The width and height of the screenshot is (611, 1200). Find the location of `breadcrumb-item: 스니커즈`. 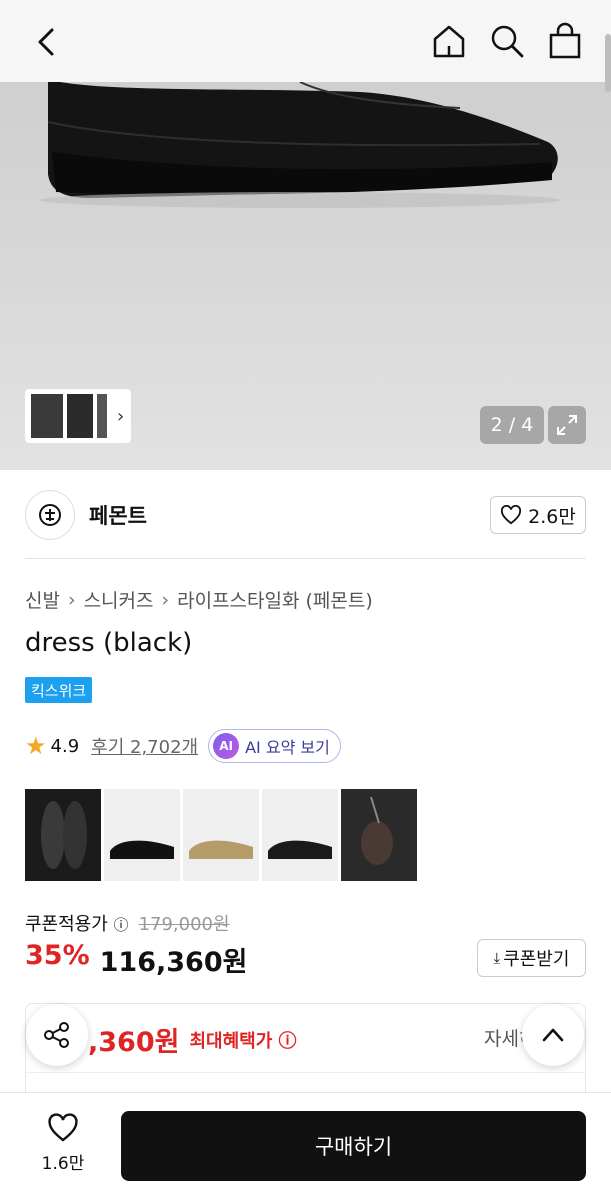

breadcrumb-item: 스니커즈 is located at coordinates (119, 599).